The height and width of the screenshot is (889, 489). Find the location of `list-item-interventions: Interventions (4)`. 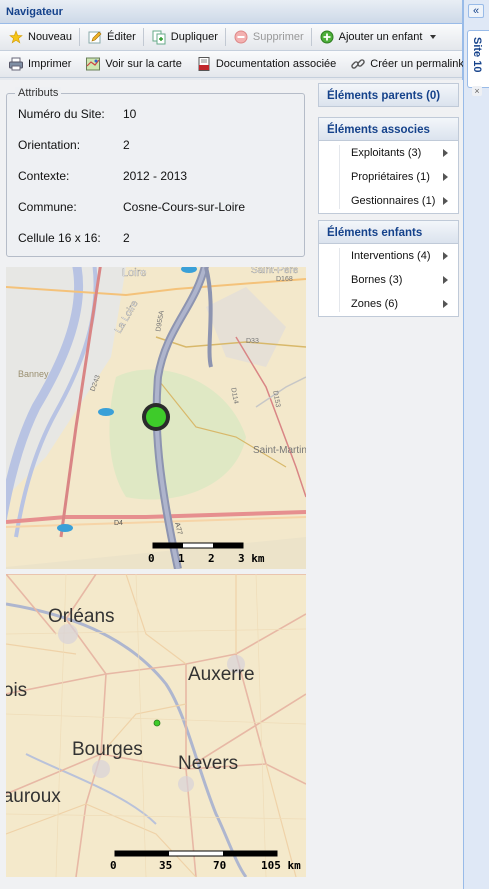

list-item-interventions: Interventions (4) is located at coordinates (388, 256).